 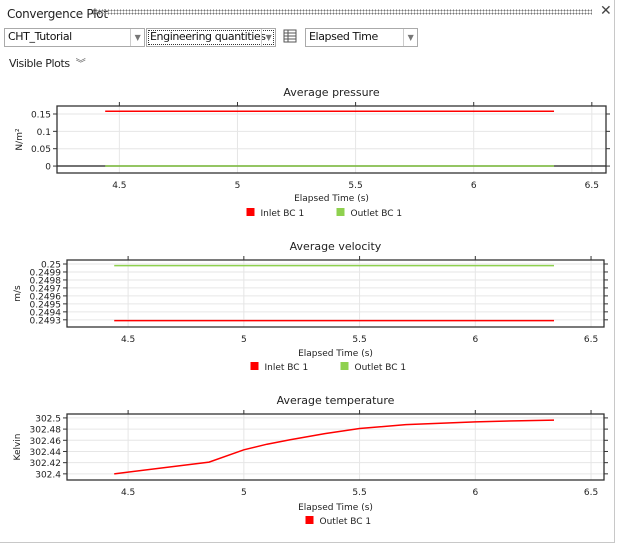 I want to click on y-axis-label: N/m², so click(x=20, y=139).